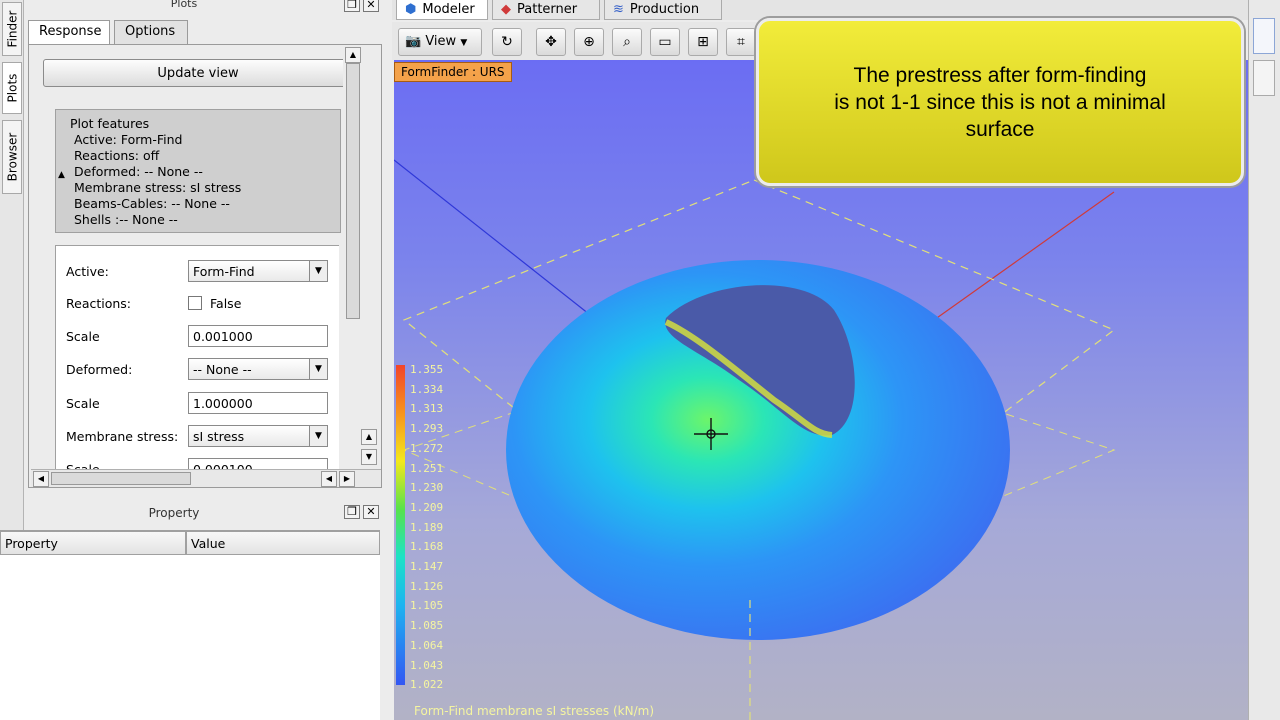 Image resolution: width=1280 pixels, height=720 pixels. I want to click on plots-panel-title: Plots, so click(184, 5).